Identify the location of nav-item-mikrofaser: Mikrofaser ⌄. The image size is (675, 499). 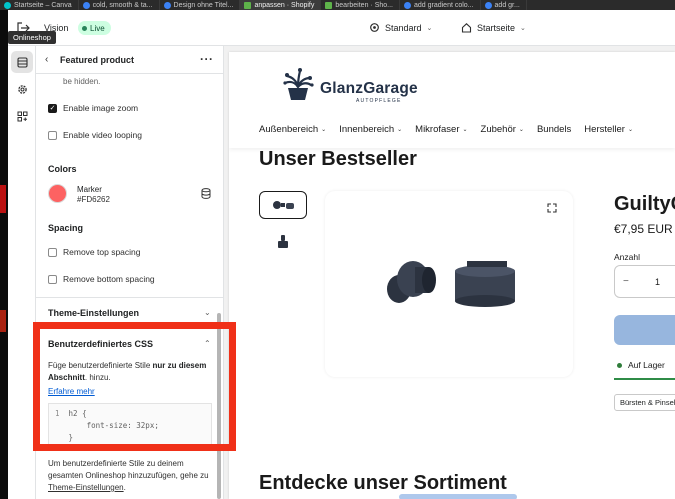
(441, 129).